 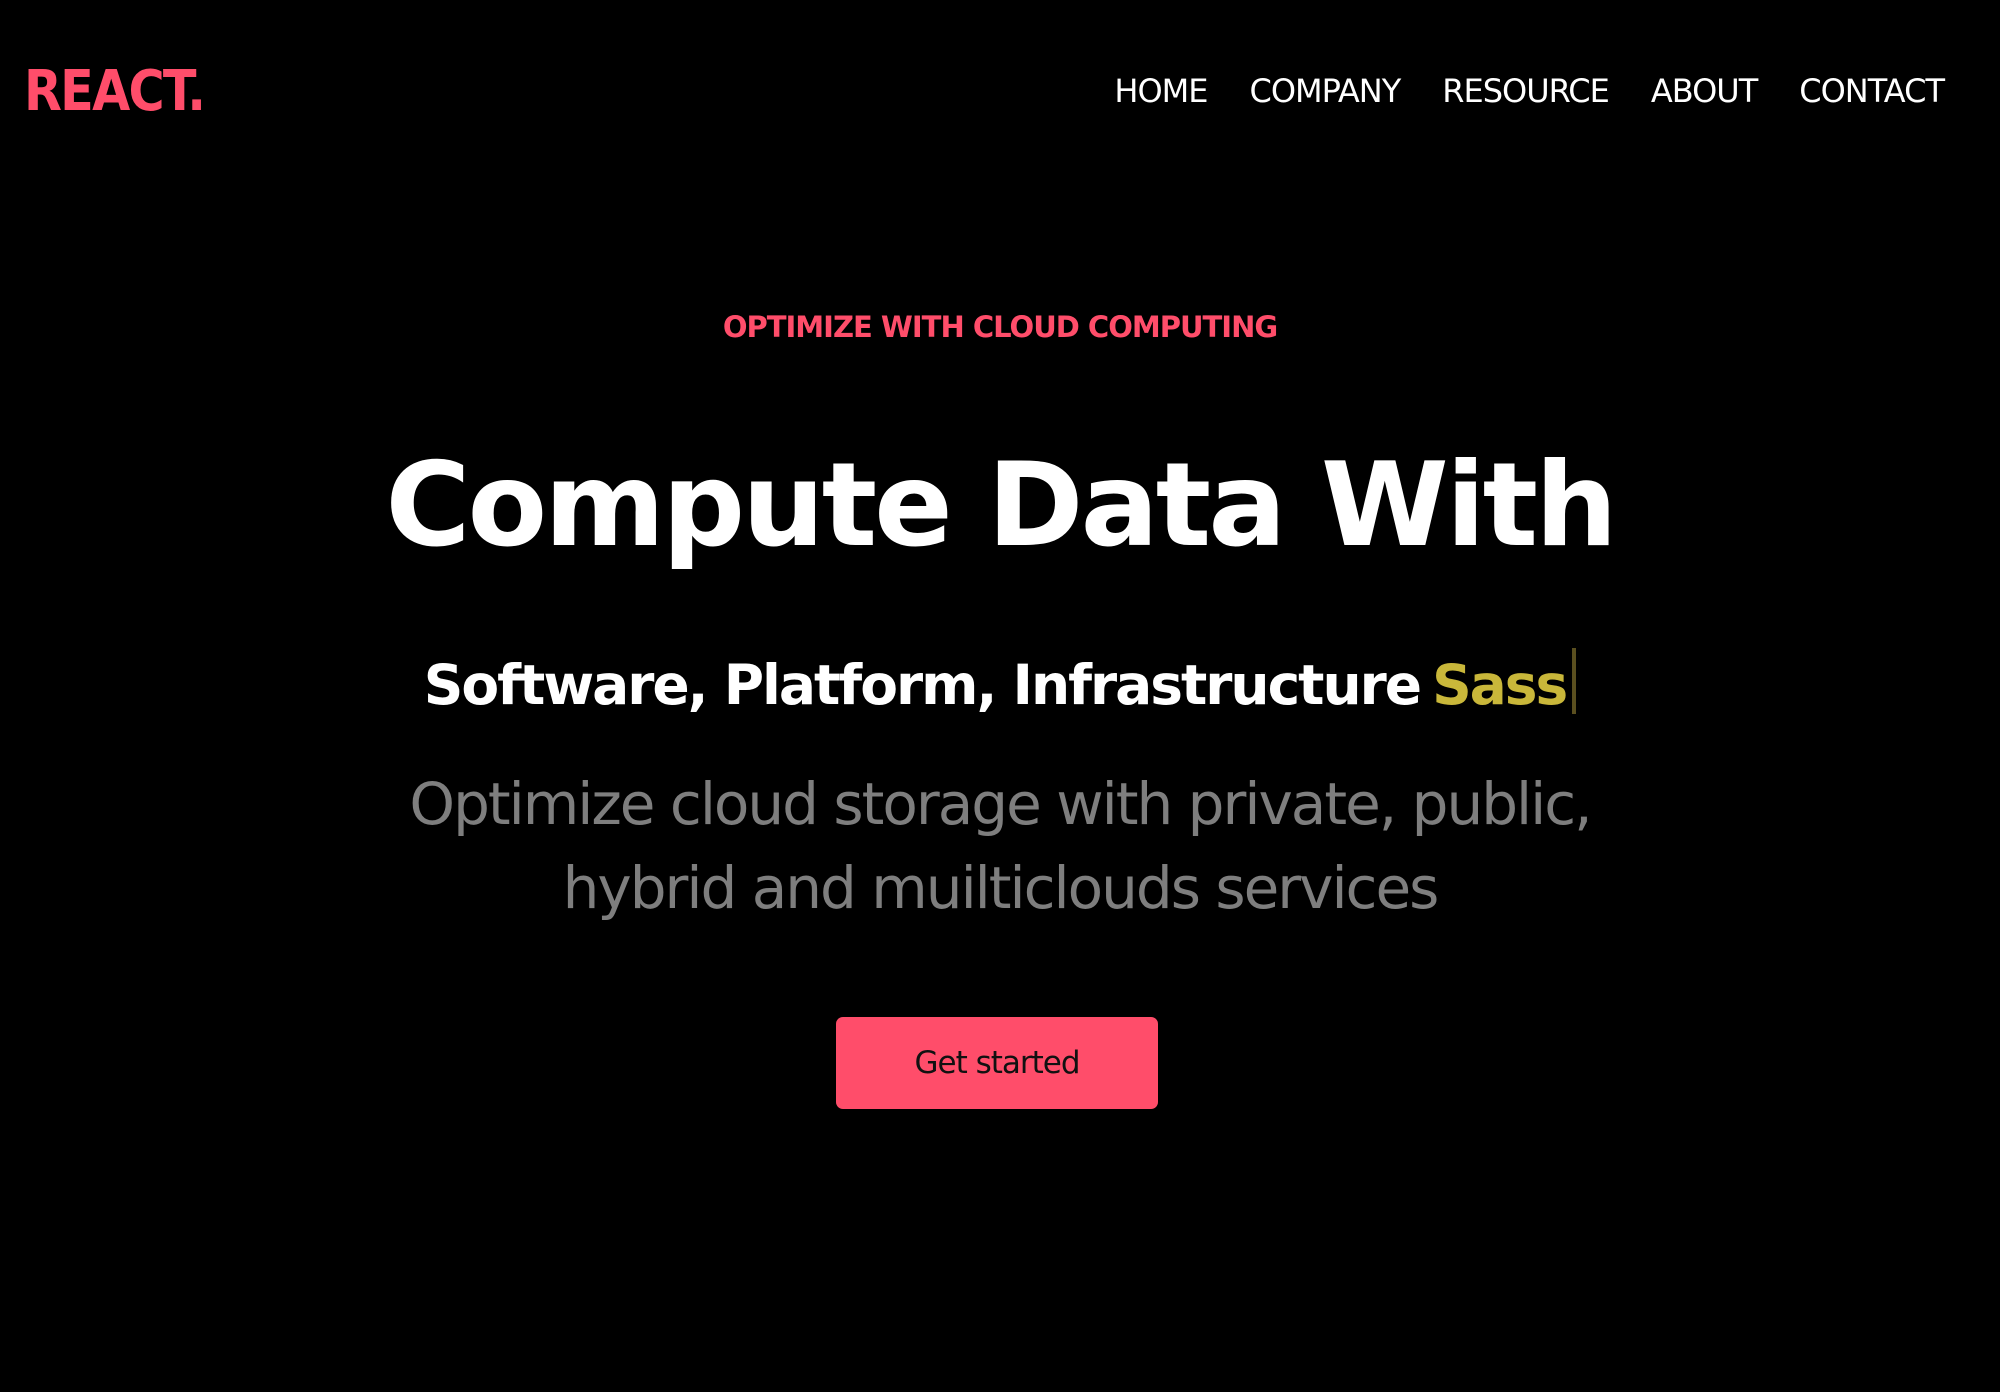 What do you see at coordinates (922, 685) in the screenshot?
I see `typed-static-text: Software, Platform, Infrastructure` at bounding box center [922, 685].